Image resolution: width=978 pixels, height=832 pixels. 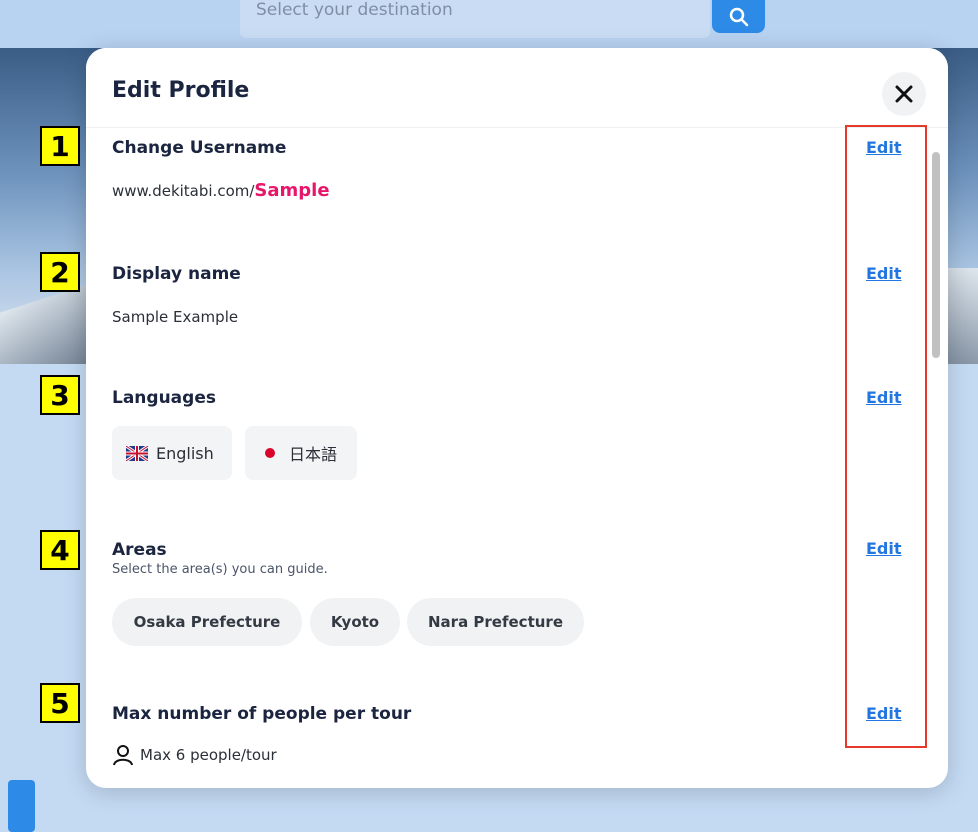 What do you see at coordinates (175, 317) in the screenshot?
I see `display-name-value: Sample Example` at bounding box center [175, 317].